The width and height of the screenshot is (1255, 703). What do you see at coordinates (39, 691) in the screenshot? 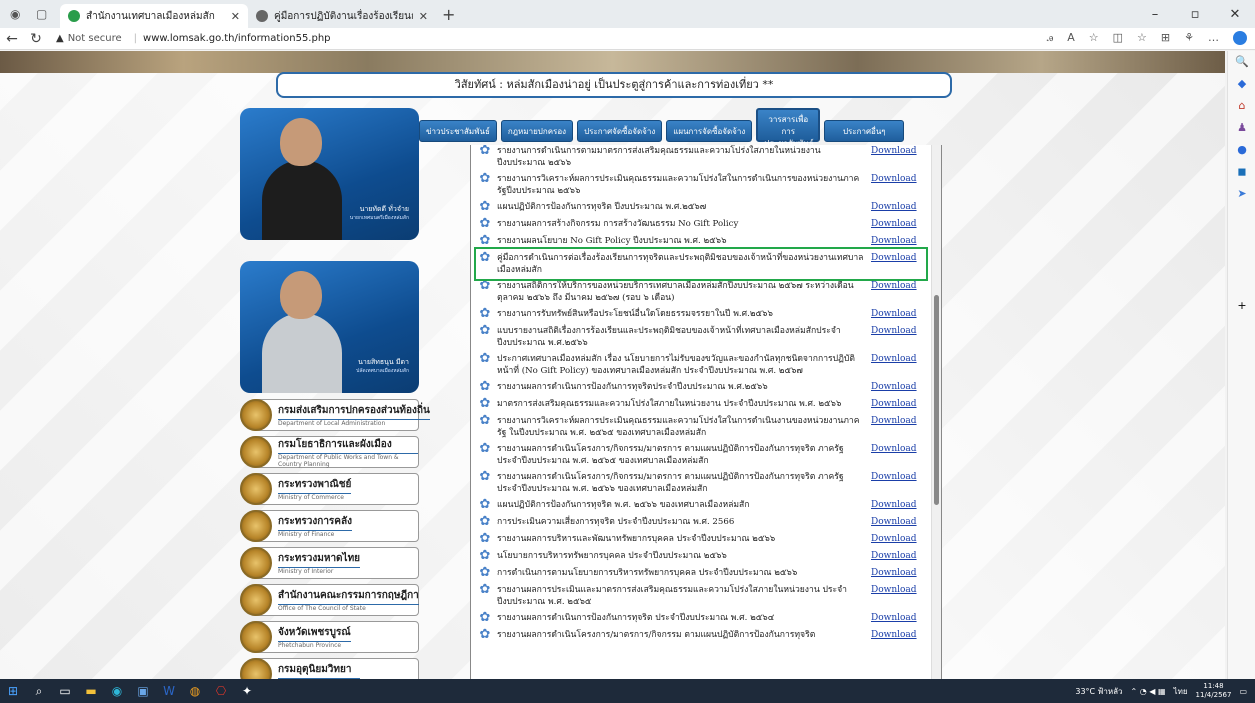
I see `search-icon: ⌕` at bounding box center [39, 691].